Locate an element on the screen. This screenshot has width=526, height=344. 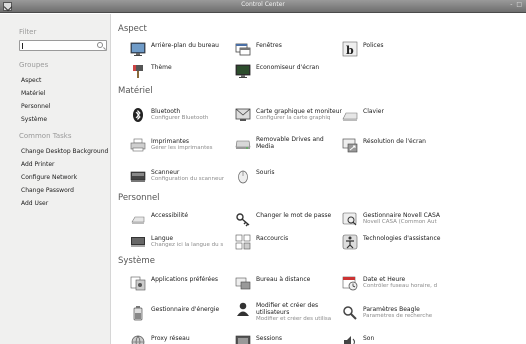
users-icon is located at coordinates (243, 309).